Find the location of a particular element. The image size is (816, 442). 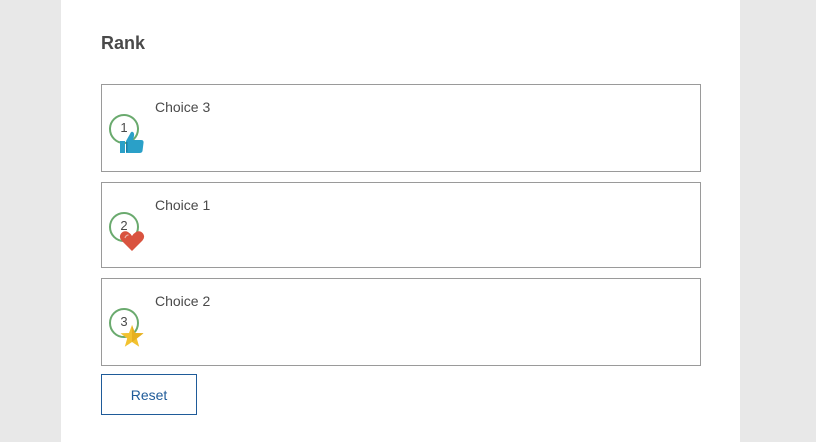

rank-item: 1 Choice 3 is located at coordinates (401, 128).